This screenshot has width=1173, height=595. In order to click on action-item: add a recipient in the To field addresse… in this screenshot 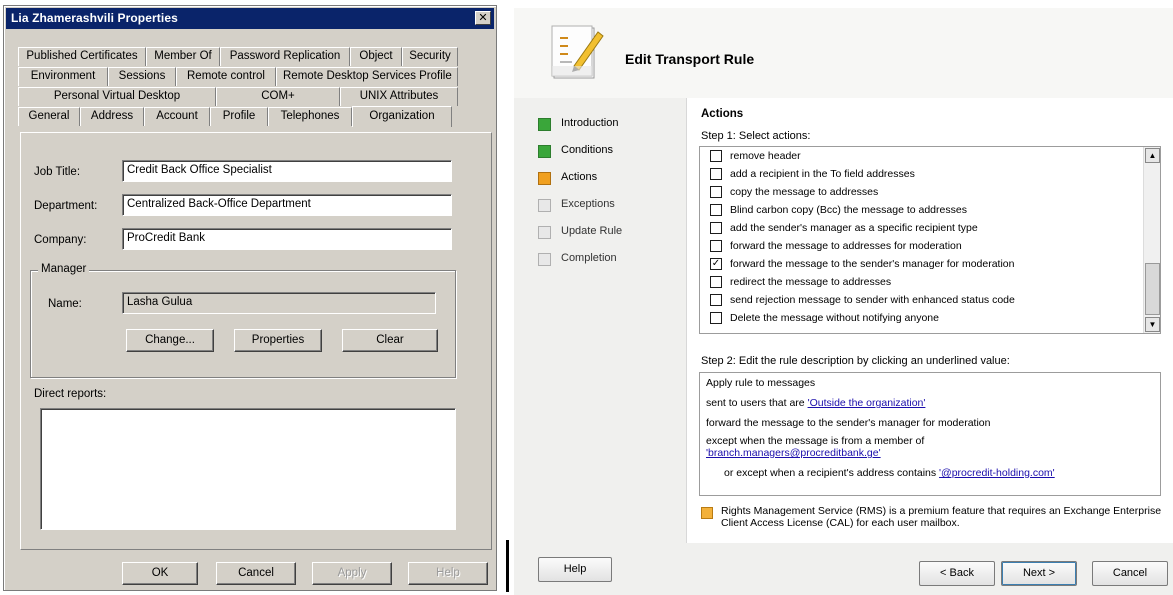, I will do `click(930, 174)`.